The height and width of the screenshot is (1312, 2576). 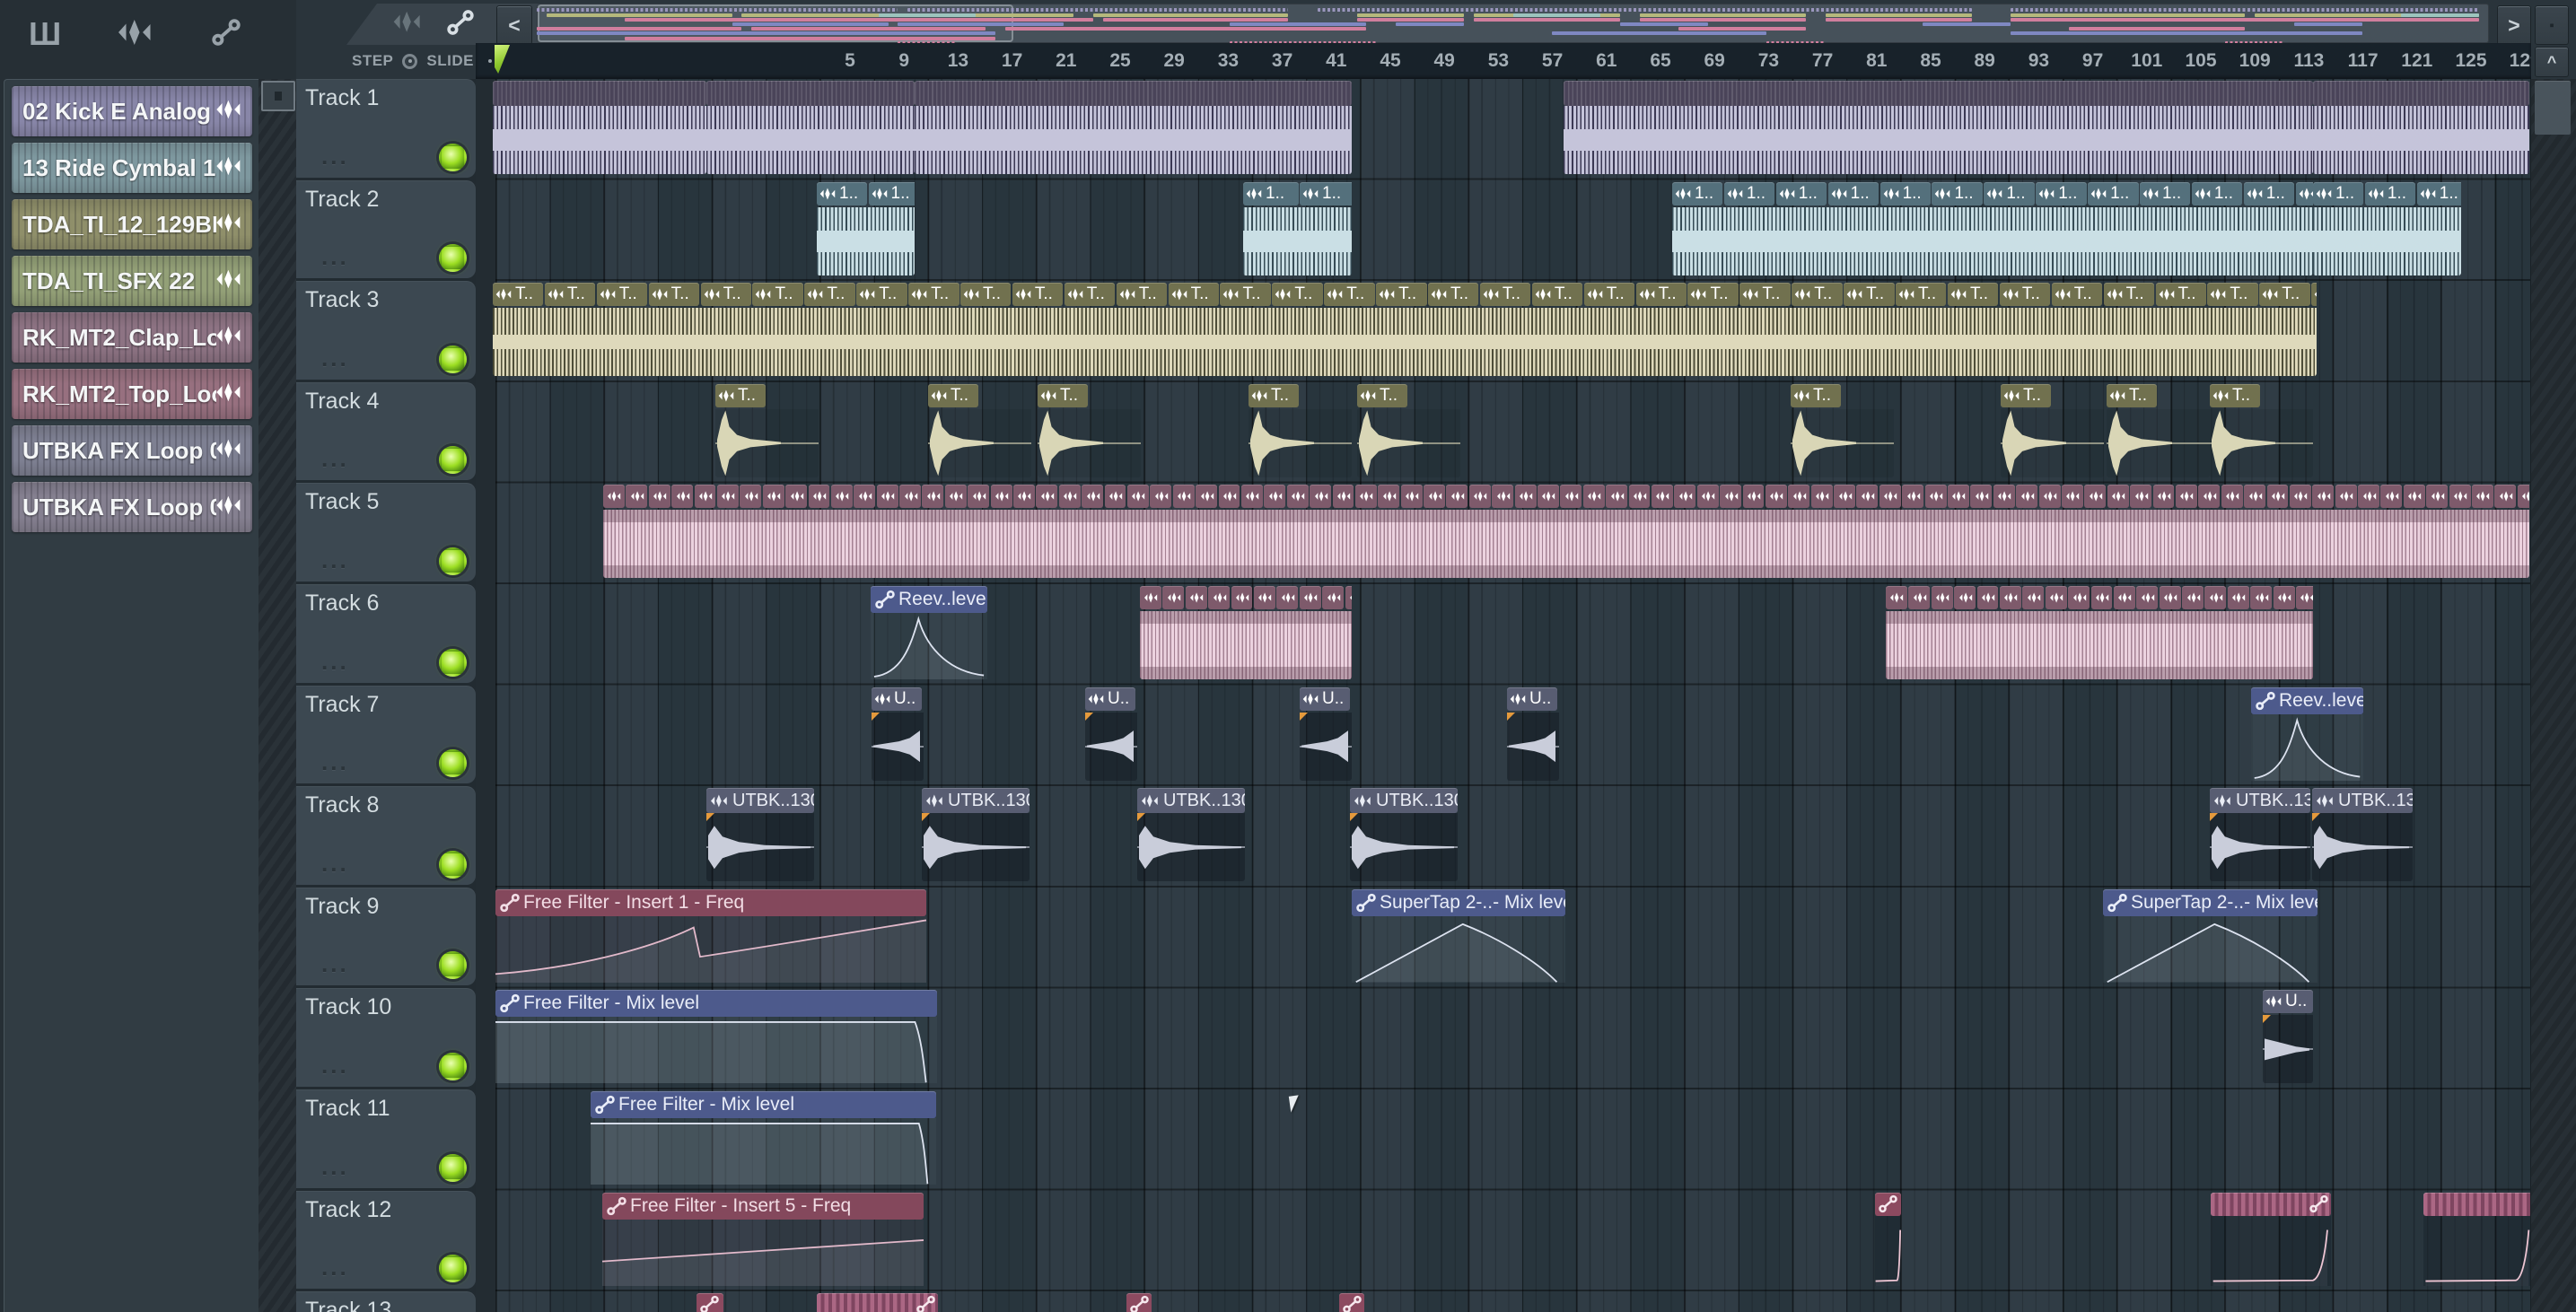 I want to click on picker-item: RK_MT2_Clap_Loop_.., so click(x=132, y=337).